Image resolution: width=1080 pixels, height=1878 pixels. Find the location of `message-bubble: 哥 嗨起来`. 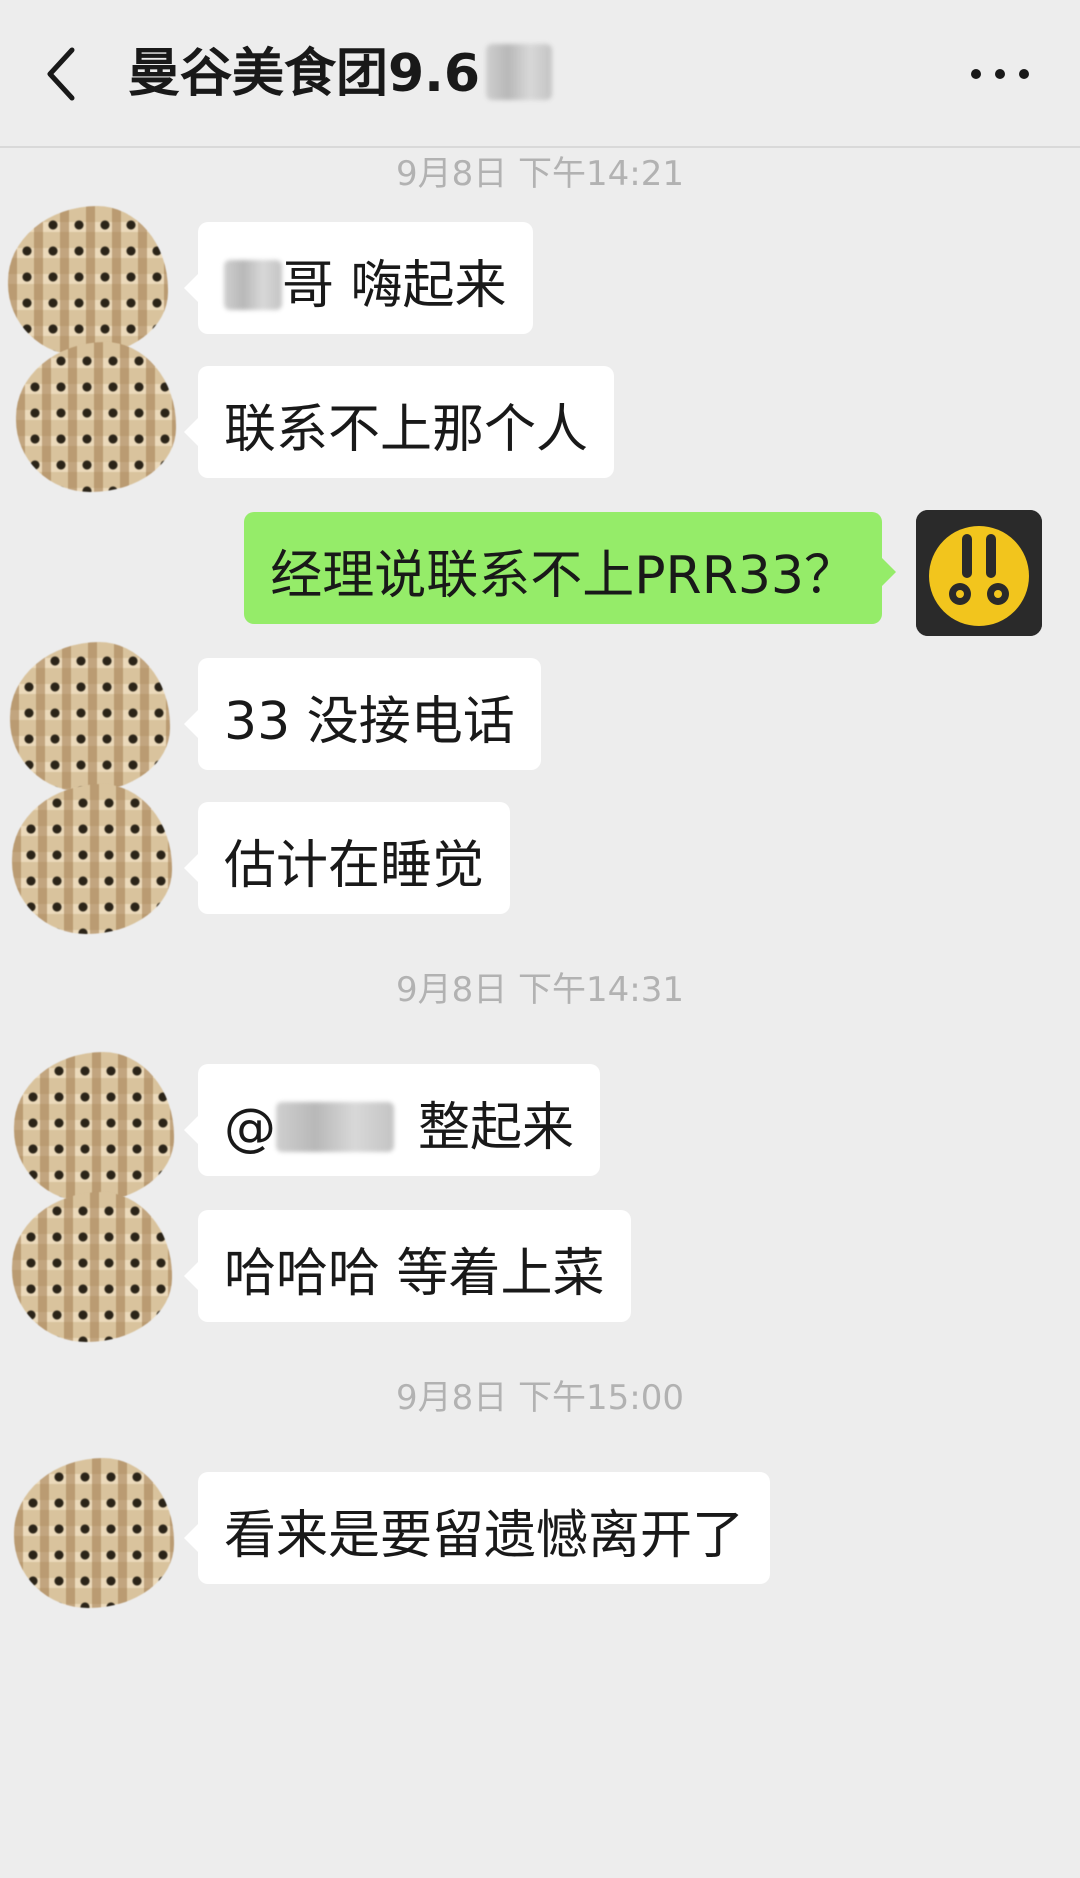

message-bubble: 哥 嗨起来 is located at coordinates (358, 278).